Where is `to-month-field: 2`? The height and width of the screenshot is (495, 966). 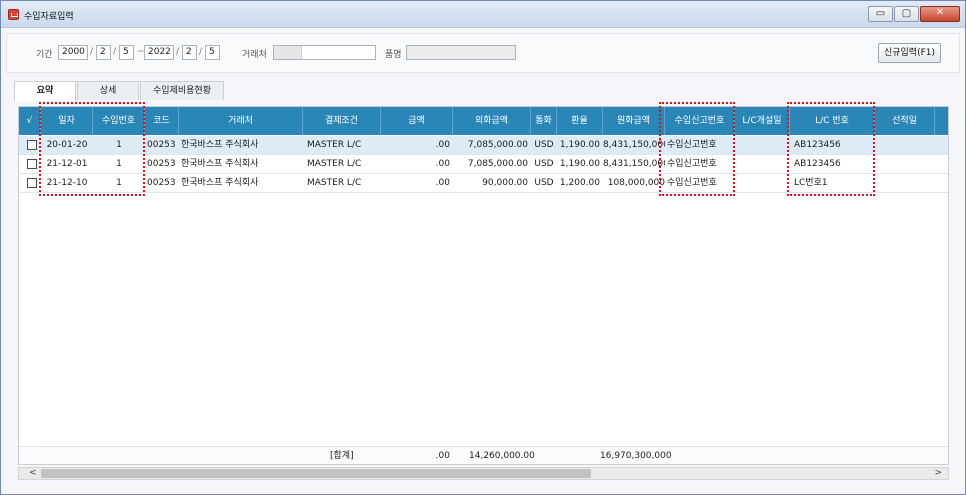 to-month-field: 2 is located at coordinates (189, 52).